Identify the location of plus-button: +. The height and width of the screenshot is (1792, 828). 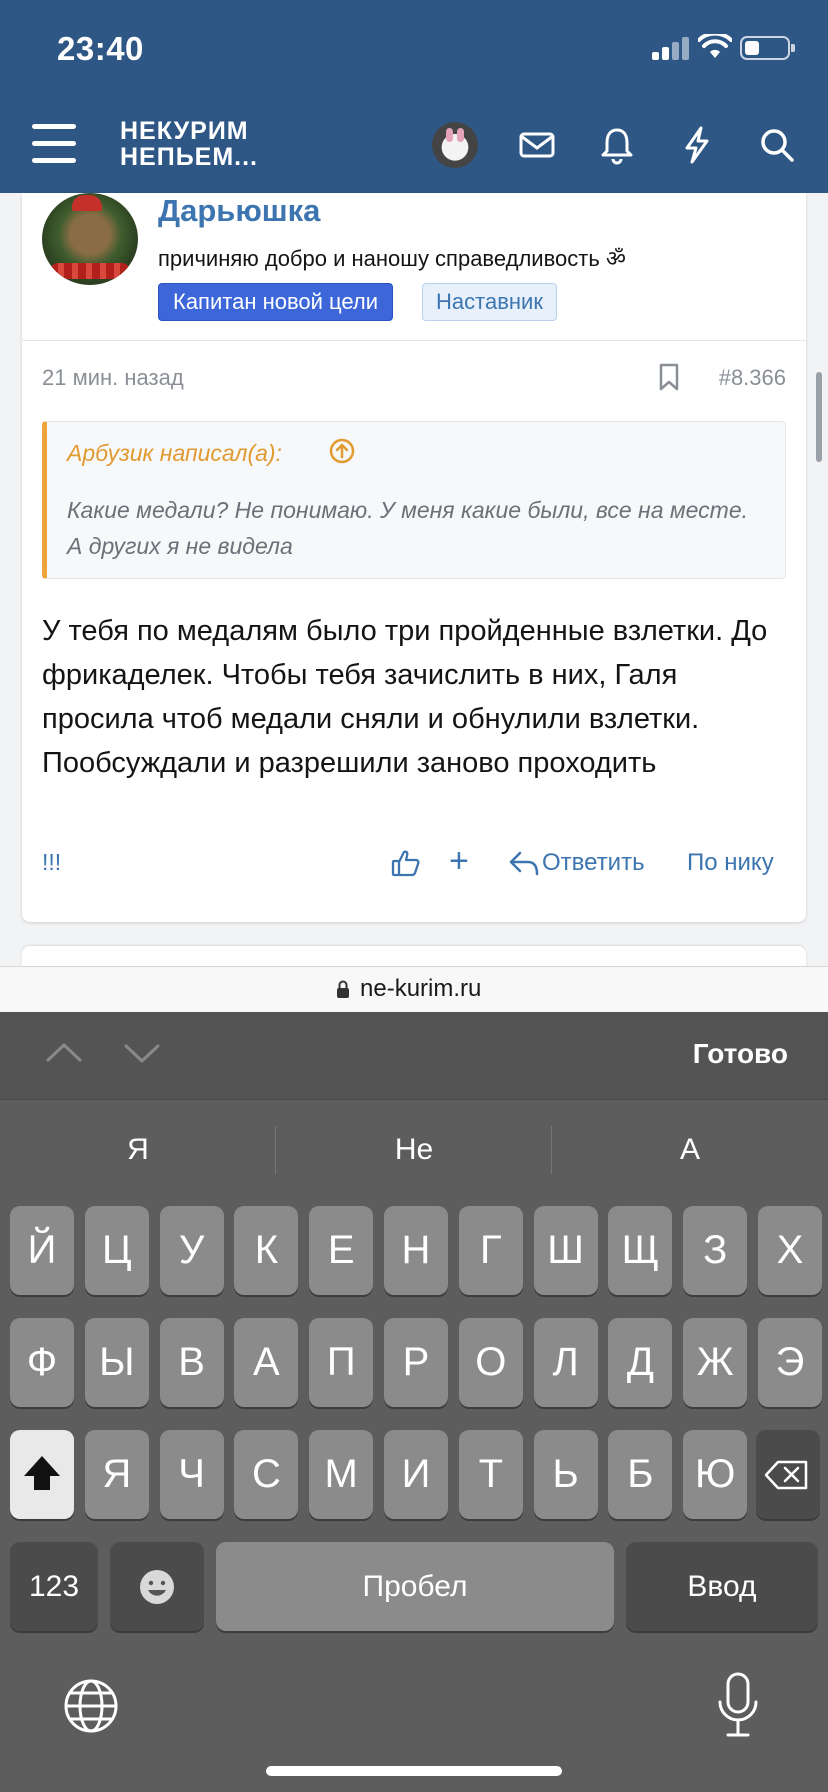
(459, 861).